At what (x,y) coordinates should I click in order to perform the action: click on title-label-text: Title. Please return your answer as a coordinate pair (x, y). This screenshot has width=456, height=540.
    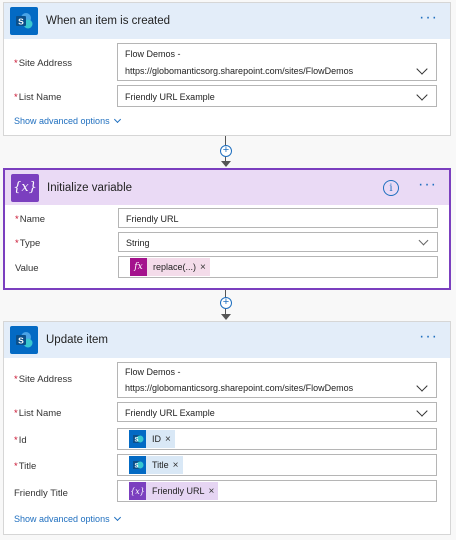
    Looking at the image, I should click on (27, 466).